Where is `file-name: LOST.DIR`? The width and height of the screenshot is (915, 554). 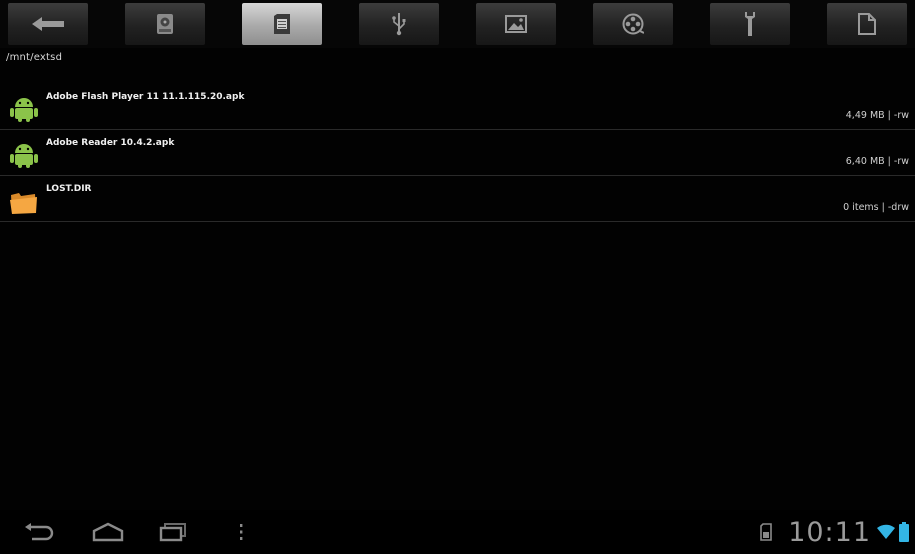 file-name: LOST.DIR is located at coordinates (69, 189).